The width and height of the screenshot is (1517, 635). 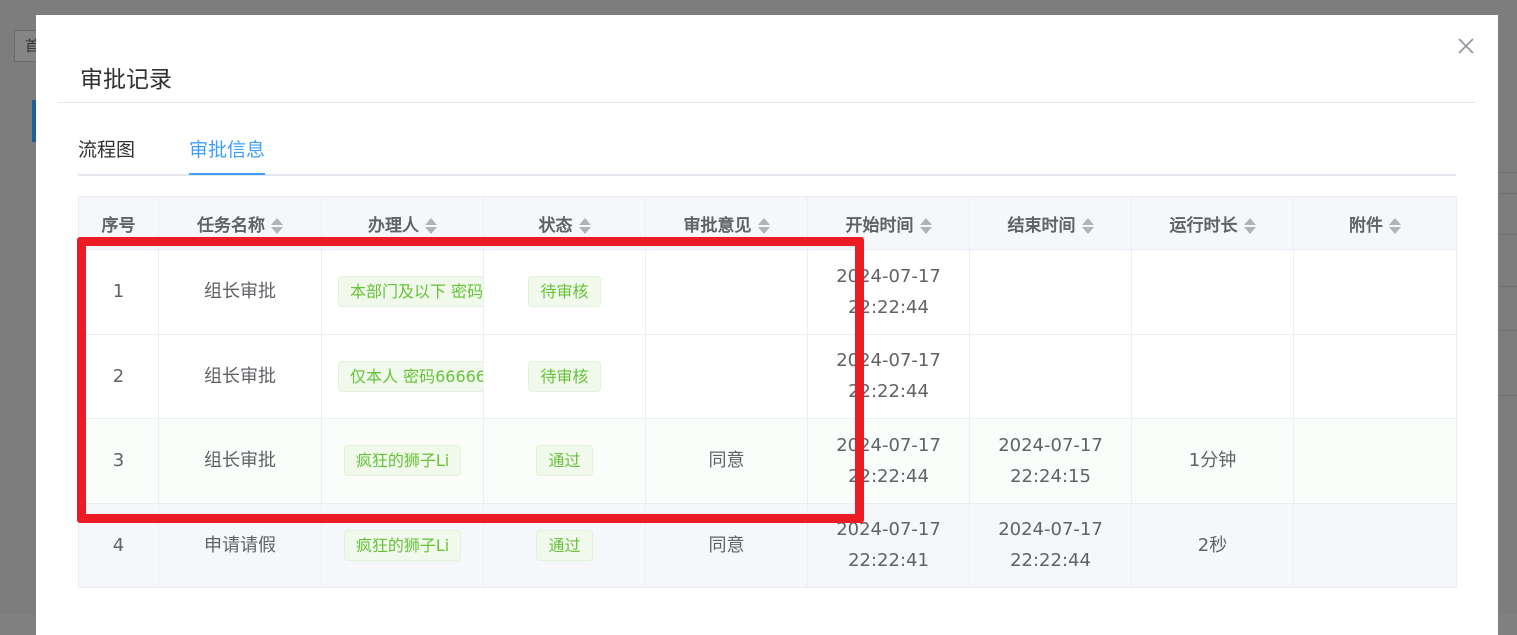 I want to click on cell-end-time: 2024-07-17 22:22:44, so click(x=1050, y=545).